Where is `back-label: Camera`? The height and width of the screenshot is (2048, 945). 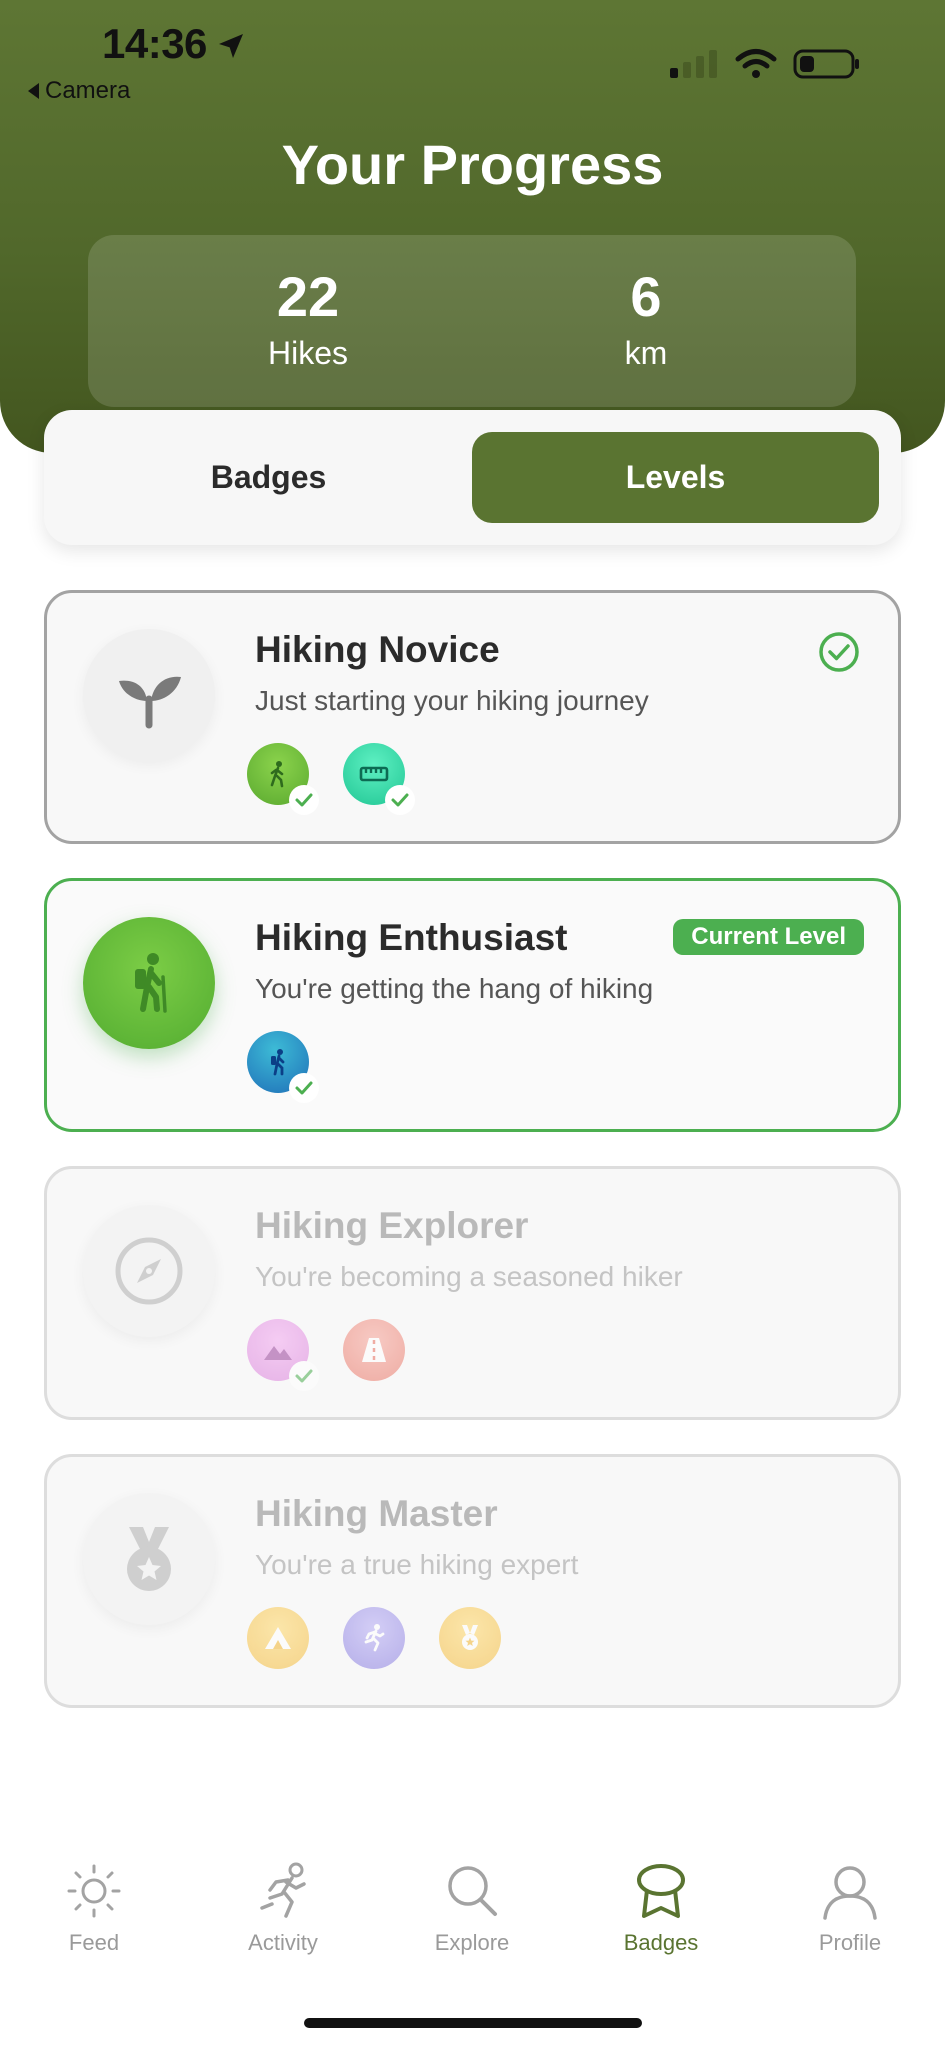 back-label: Camera is located at coordinates (88, 90).